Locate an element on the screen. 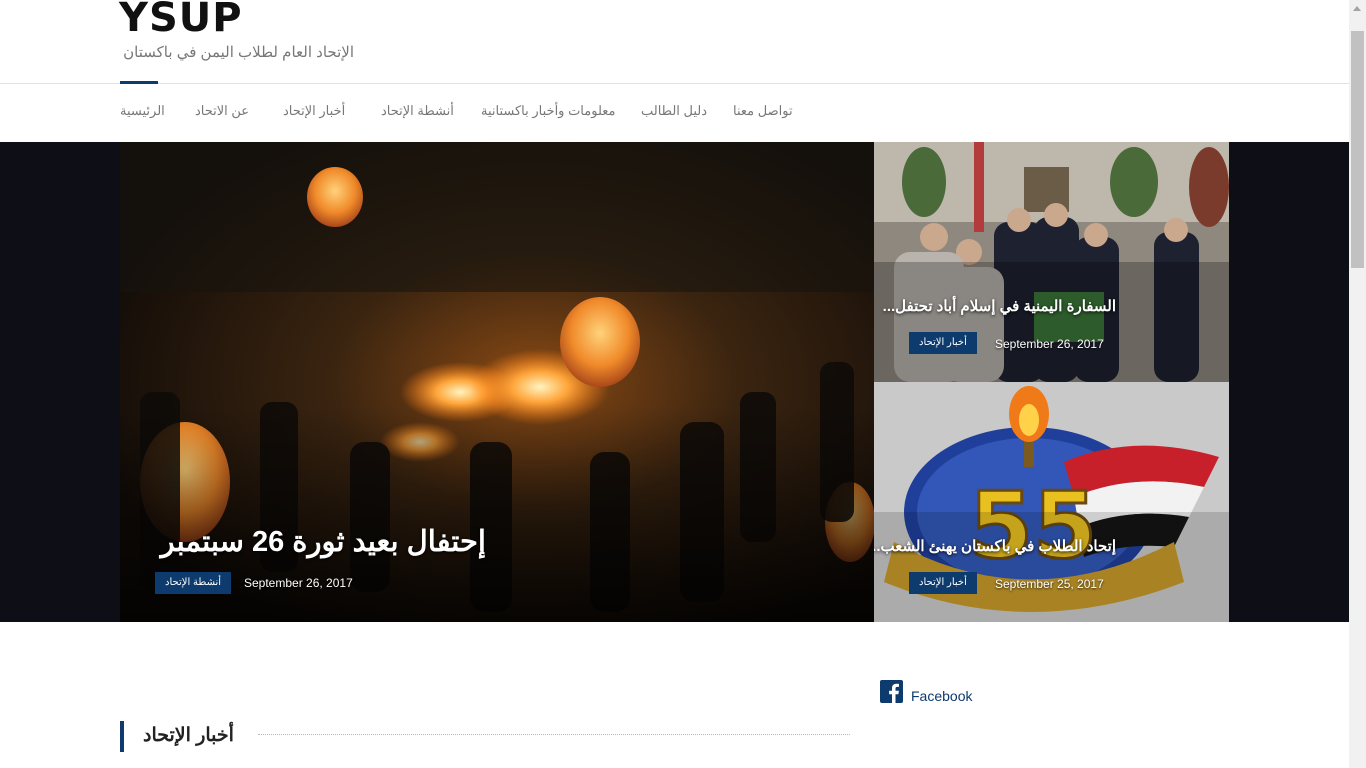 Image resolution: width=1366 pixels, height=768 pixels. section-divider is located at coordinates (554, 734).